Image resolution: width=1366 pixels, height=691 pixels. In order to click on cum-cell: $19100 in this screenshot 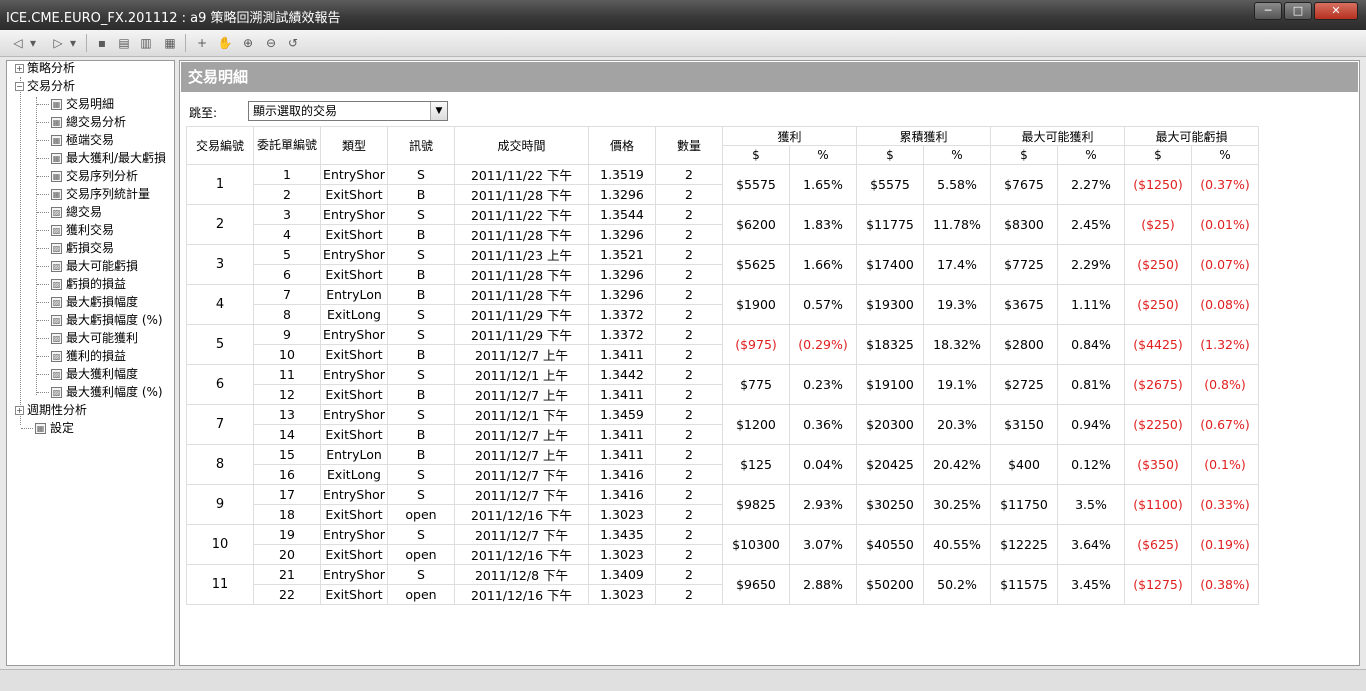, I will do `click(890, 384)`.